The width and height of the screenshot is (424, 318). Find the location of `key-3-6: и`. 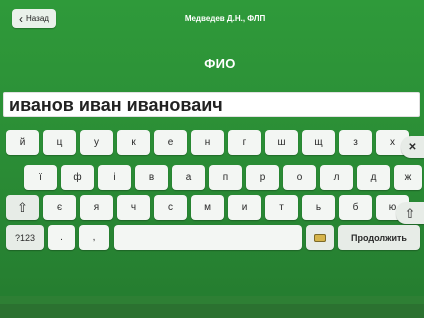

key-3-6: и is located at coordinates (244, 207).